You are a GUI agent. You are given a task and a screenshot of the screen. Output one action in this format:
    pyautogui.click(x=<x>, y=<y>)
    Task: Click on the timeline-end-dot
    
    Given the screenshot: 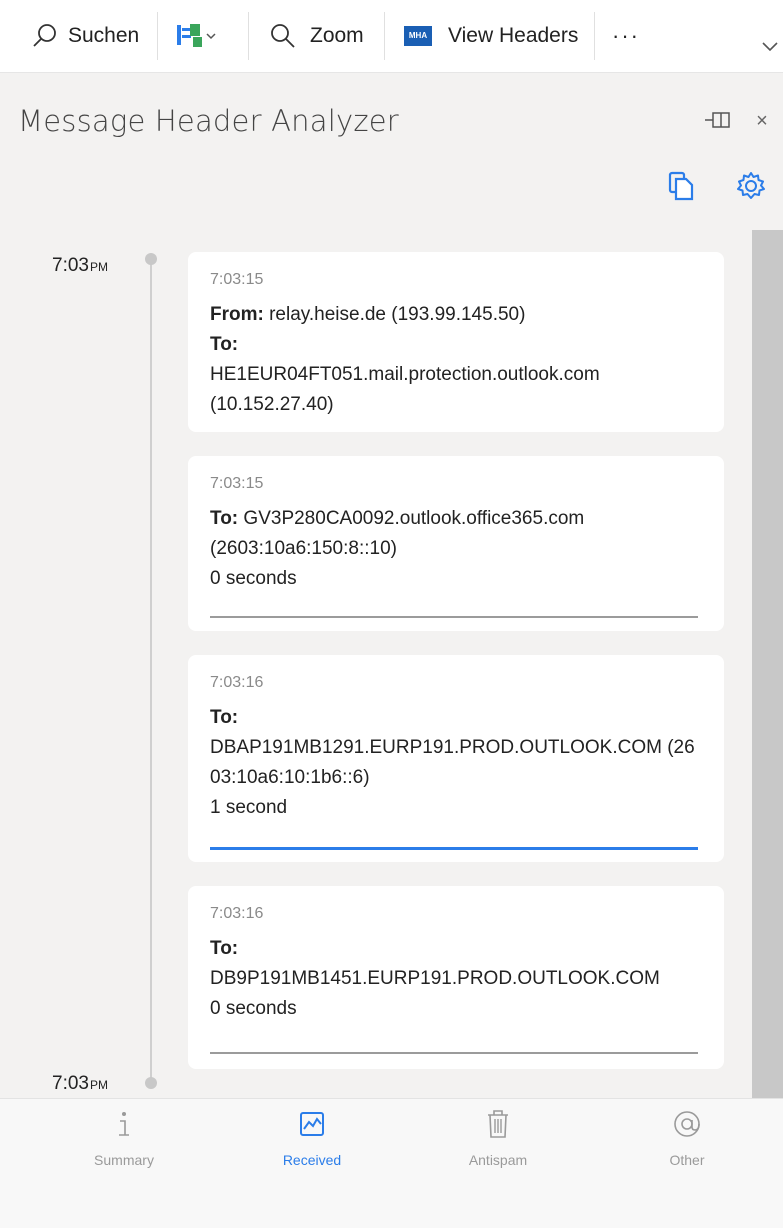 What is the action you would take?
    pyautogui.click(x=151, y=1083)
    